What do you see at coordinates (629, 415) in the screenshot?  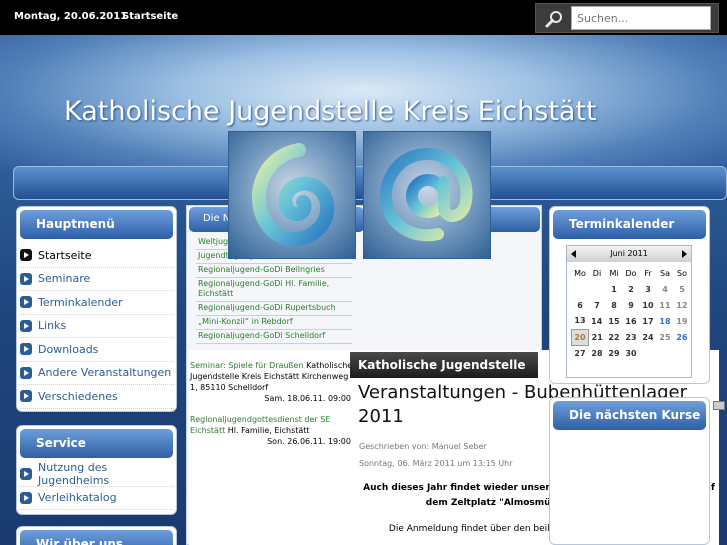 I see `courses-title: Die nächsten Kurse` at bounding box center [629, 415].